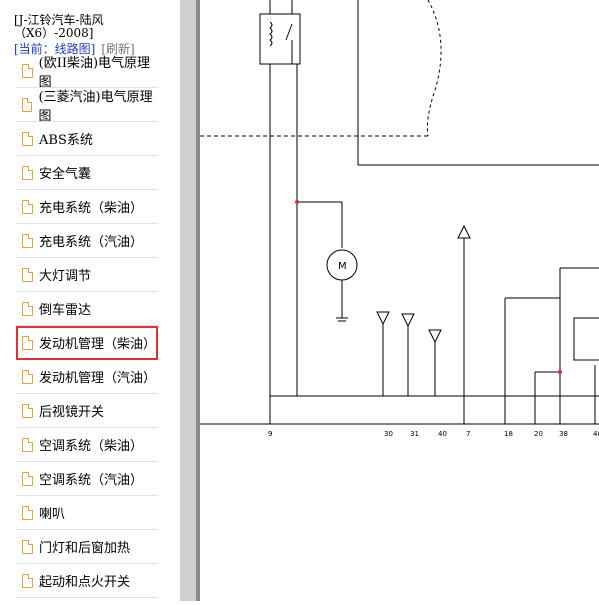 Image resolution: width=599 pixels, height=605 pixels. I want to click on sidebar-item-label: 门灯和后窗加热, so click(85, 548).